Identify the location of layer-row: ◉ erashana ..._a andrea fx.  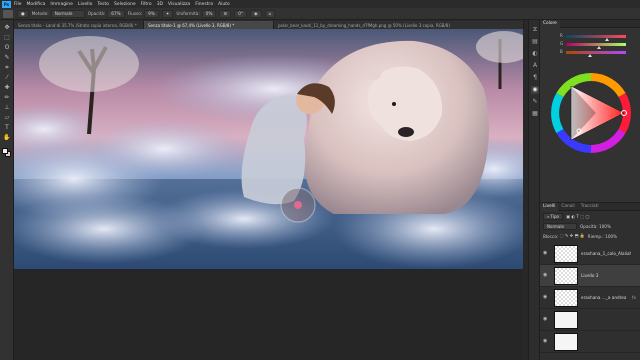
(590, 298).